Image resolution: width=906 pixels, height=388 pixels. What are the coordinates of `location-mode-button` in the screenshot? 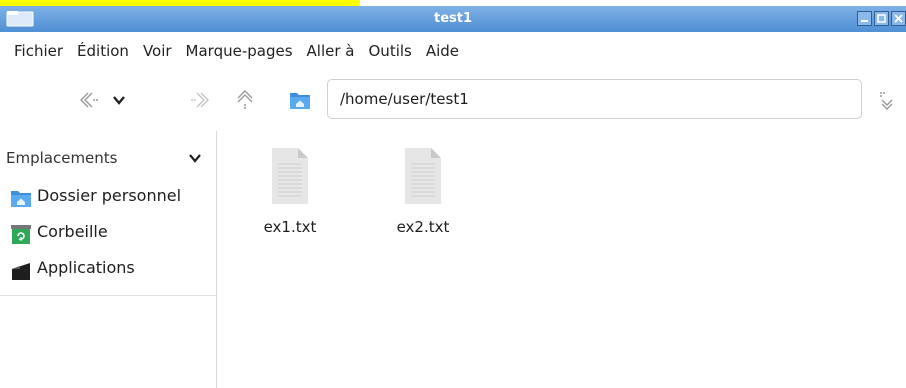 It's located at (887, 100).